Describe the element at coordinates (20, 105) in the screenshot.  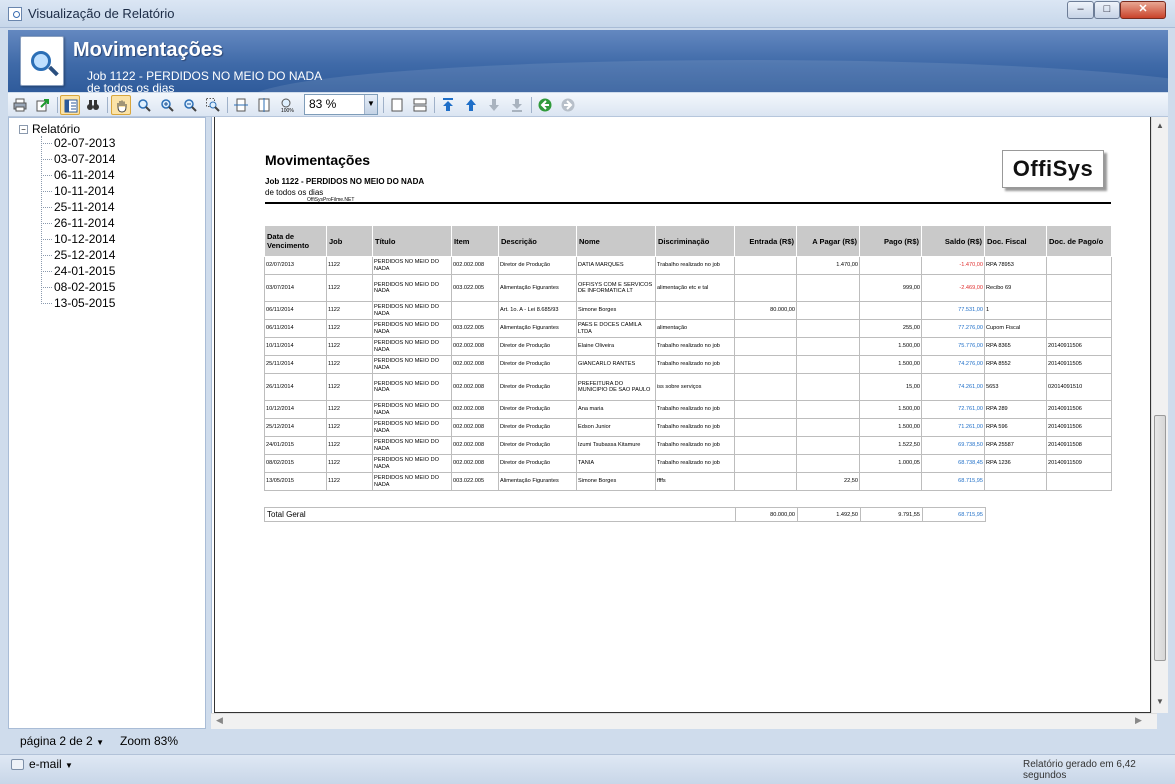
I see `print-button` at that location.